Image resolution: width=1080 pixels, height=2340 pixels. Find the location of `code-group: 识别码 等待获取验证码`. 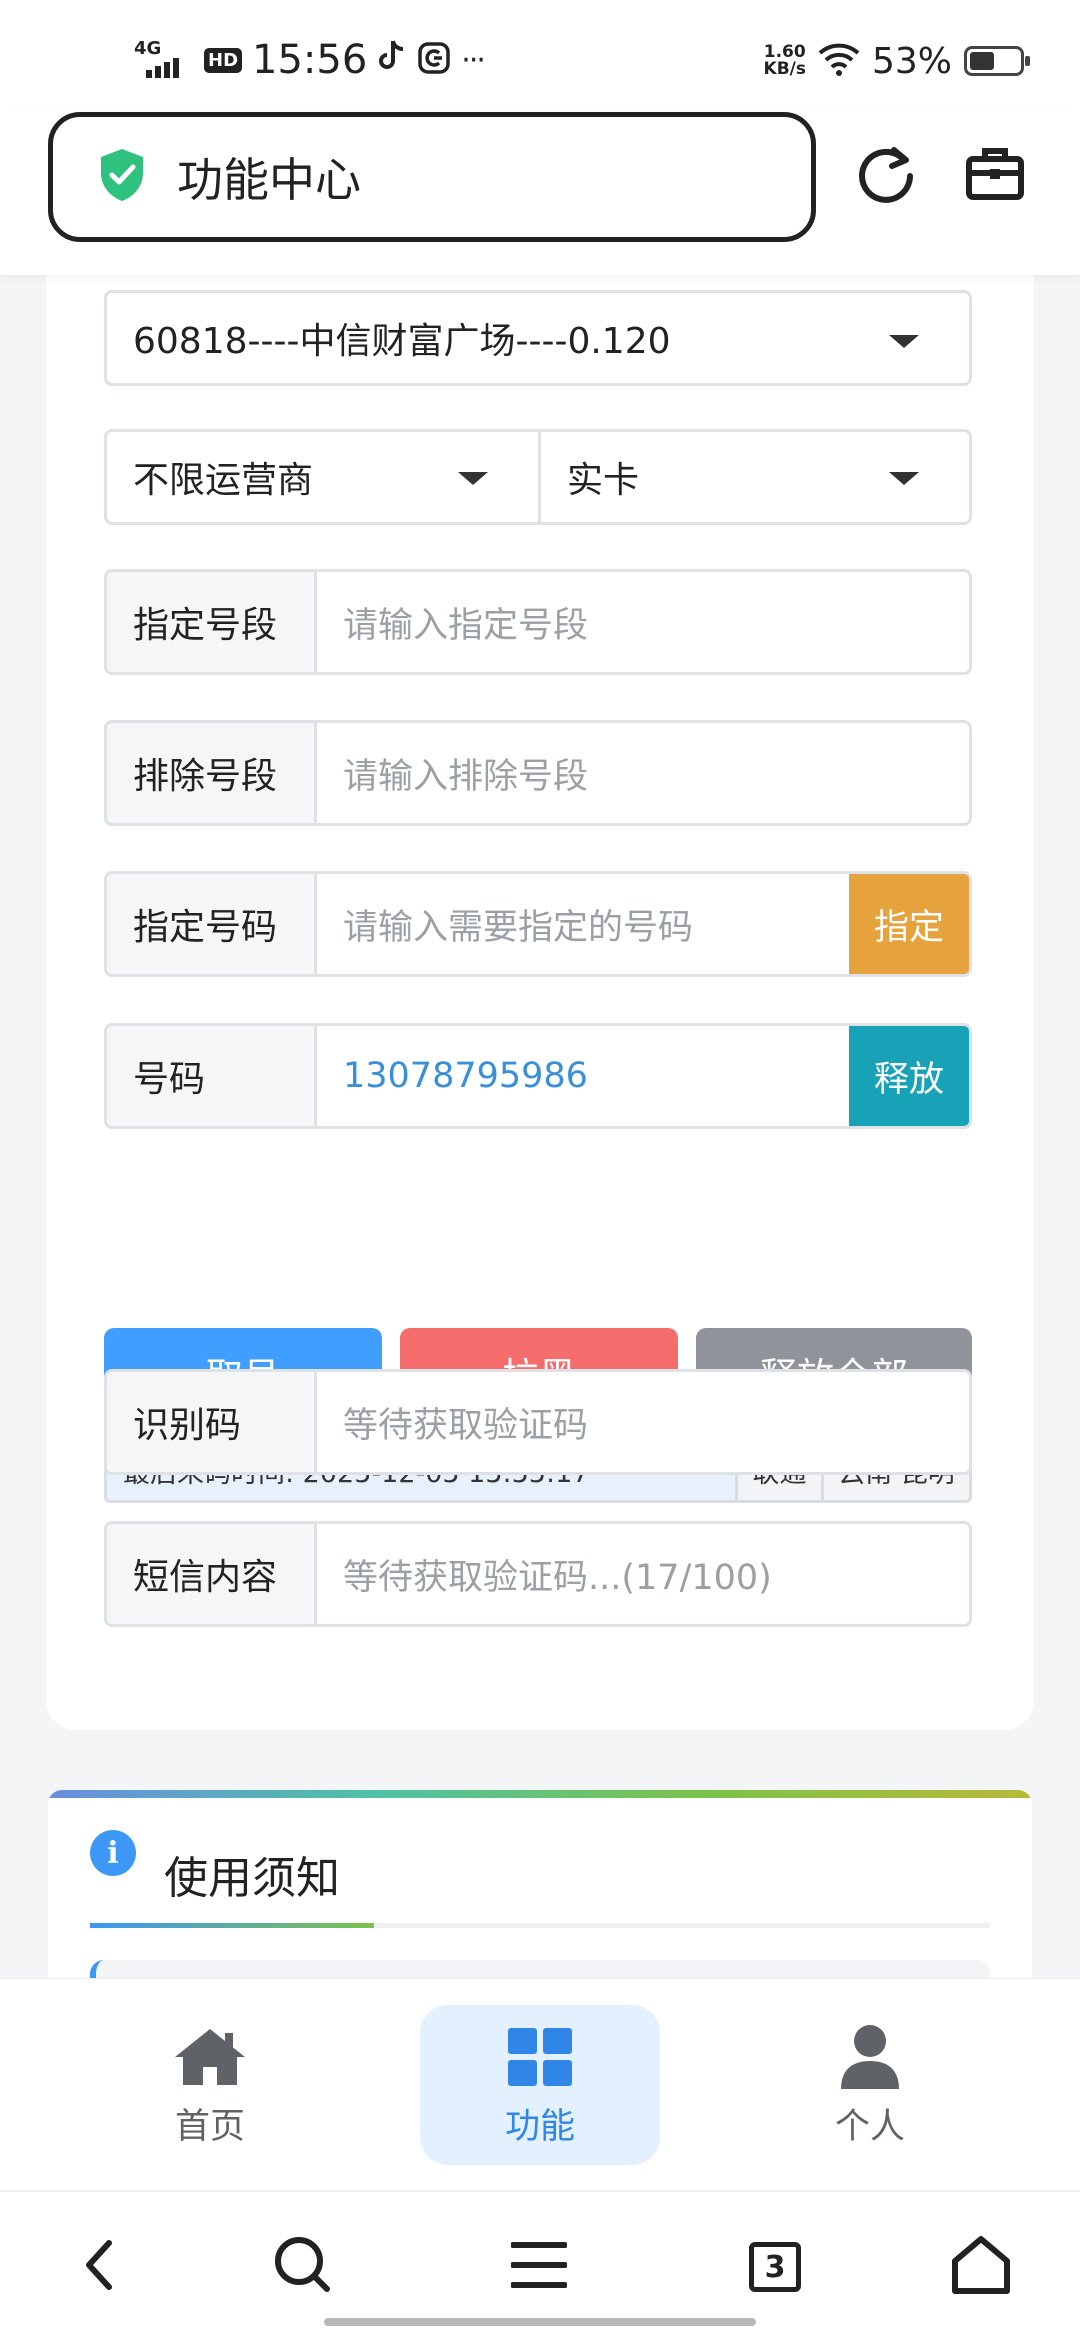

code-group: 识别码 等待获取验证码 is located at coordinates (538, 1422).